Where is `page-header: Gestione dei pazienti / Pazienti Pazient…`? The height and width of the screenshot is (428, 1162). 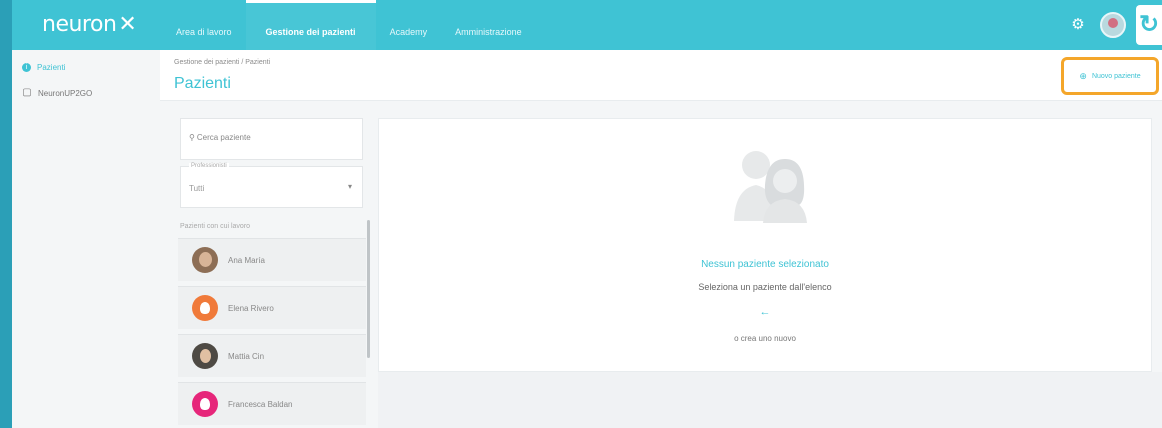 page-header: Gestione dei pazienti / Pazienti Pazient… is located at coordinates (661, 75).